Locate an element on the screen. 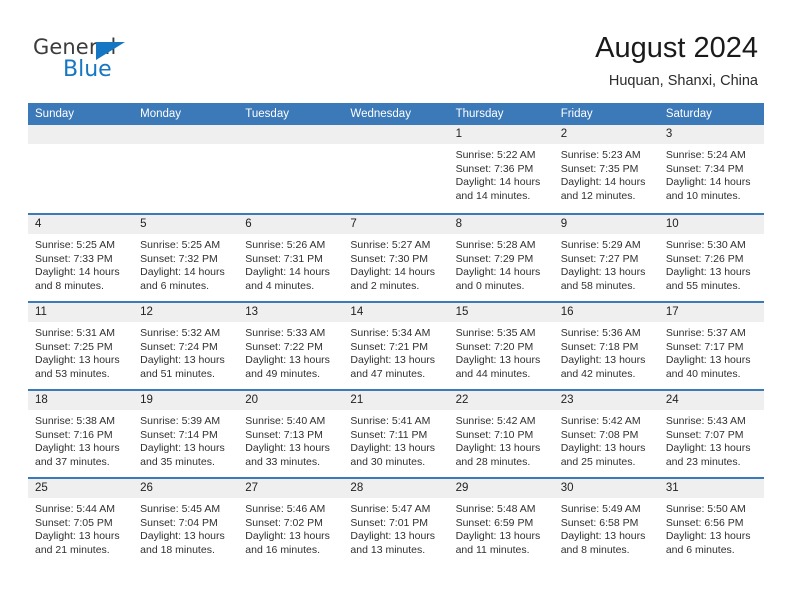 Image resolution: width=792 pixels, height=612 pixels. sunrise-text: Sunrise: 5:24 AM is located at coordinates (705, 155).